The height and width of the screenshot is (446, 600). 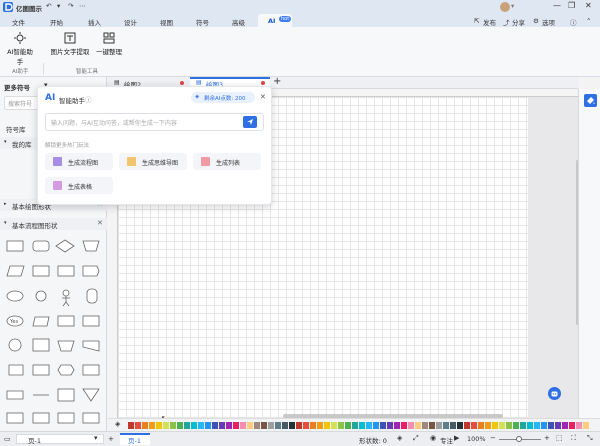 What do you see at coordinates (70, 44) in the screenshot?
I see `image-text-extract-button: 图片文字提取` at bounding box center [70, 44].